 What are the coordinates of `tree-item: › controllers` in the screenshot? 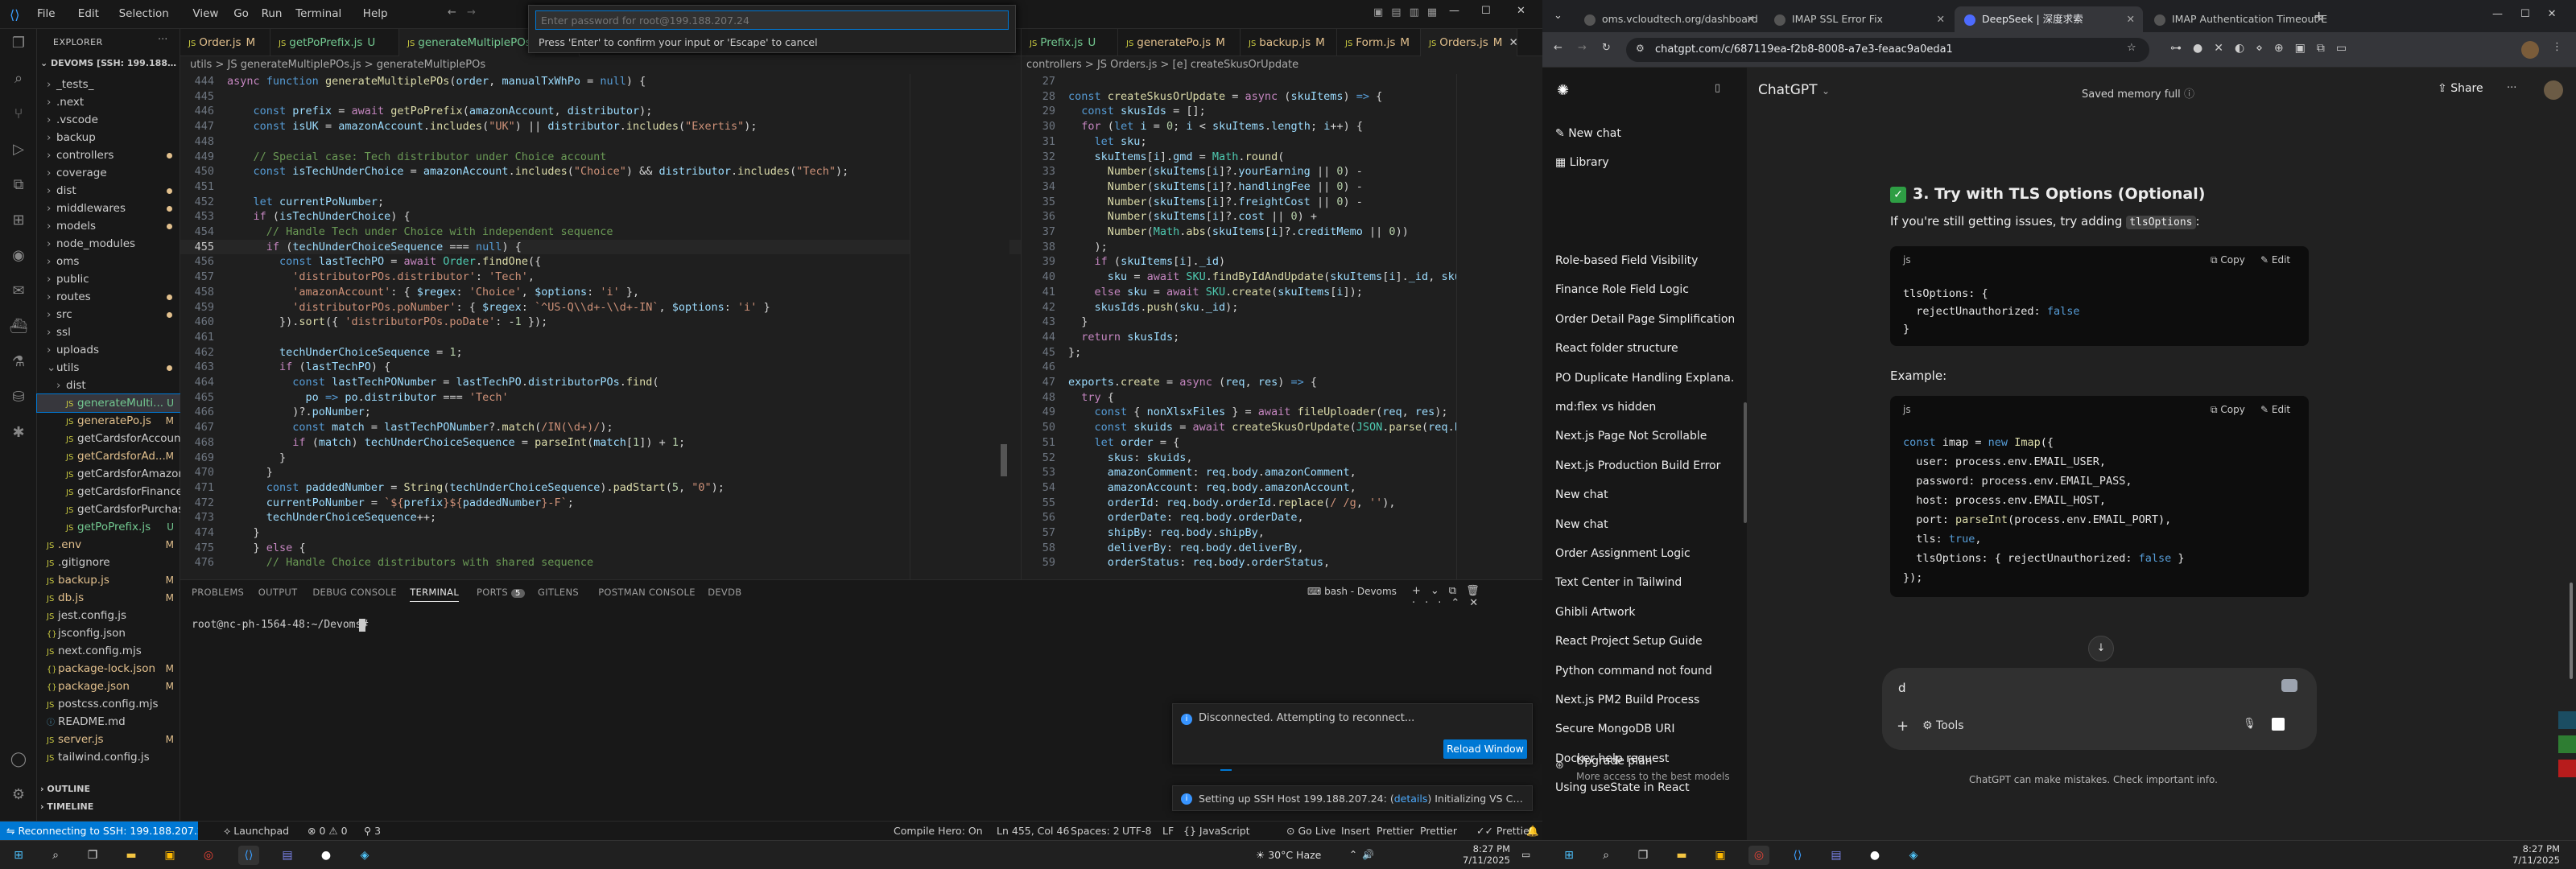 It's located at (108, 155).